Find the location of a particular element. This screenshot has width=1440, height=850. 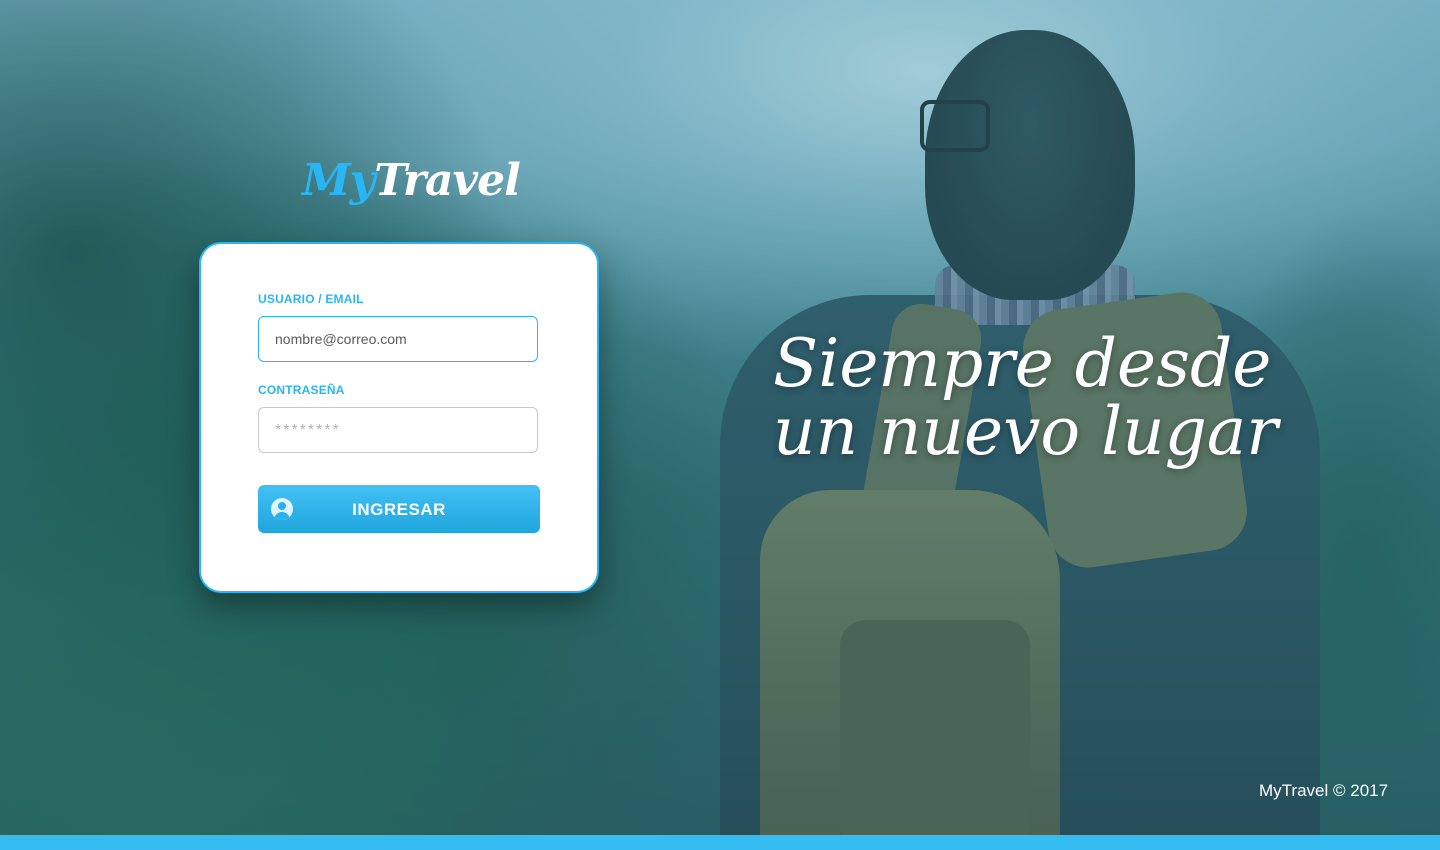

password-input is located at coordinates (398, 430).